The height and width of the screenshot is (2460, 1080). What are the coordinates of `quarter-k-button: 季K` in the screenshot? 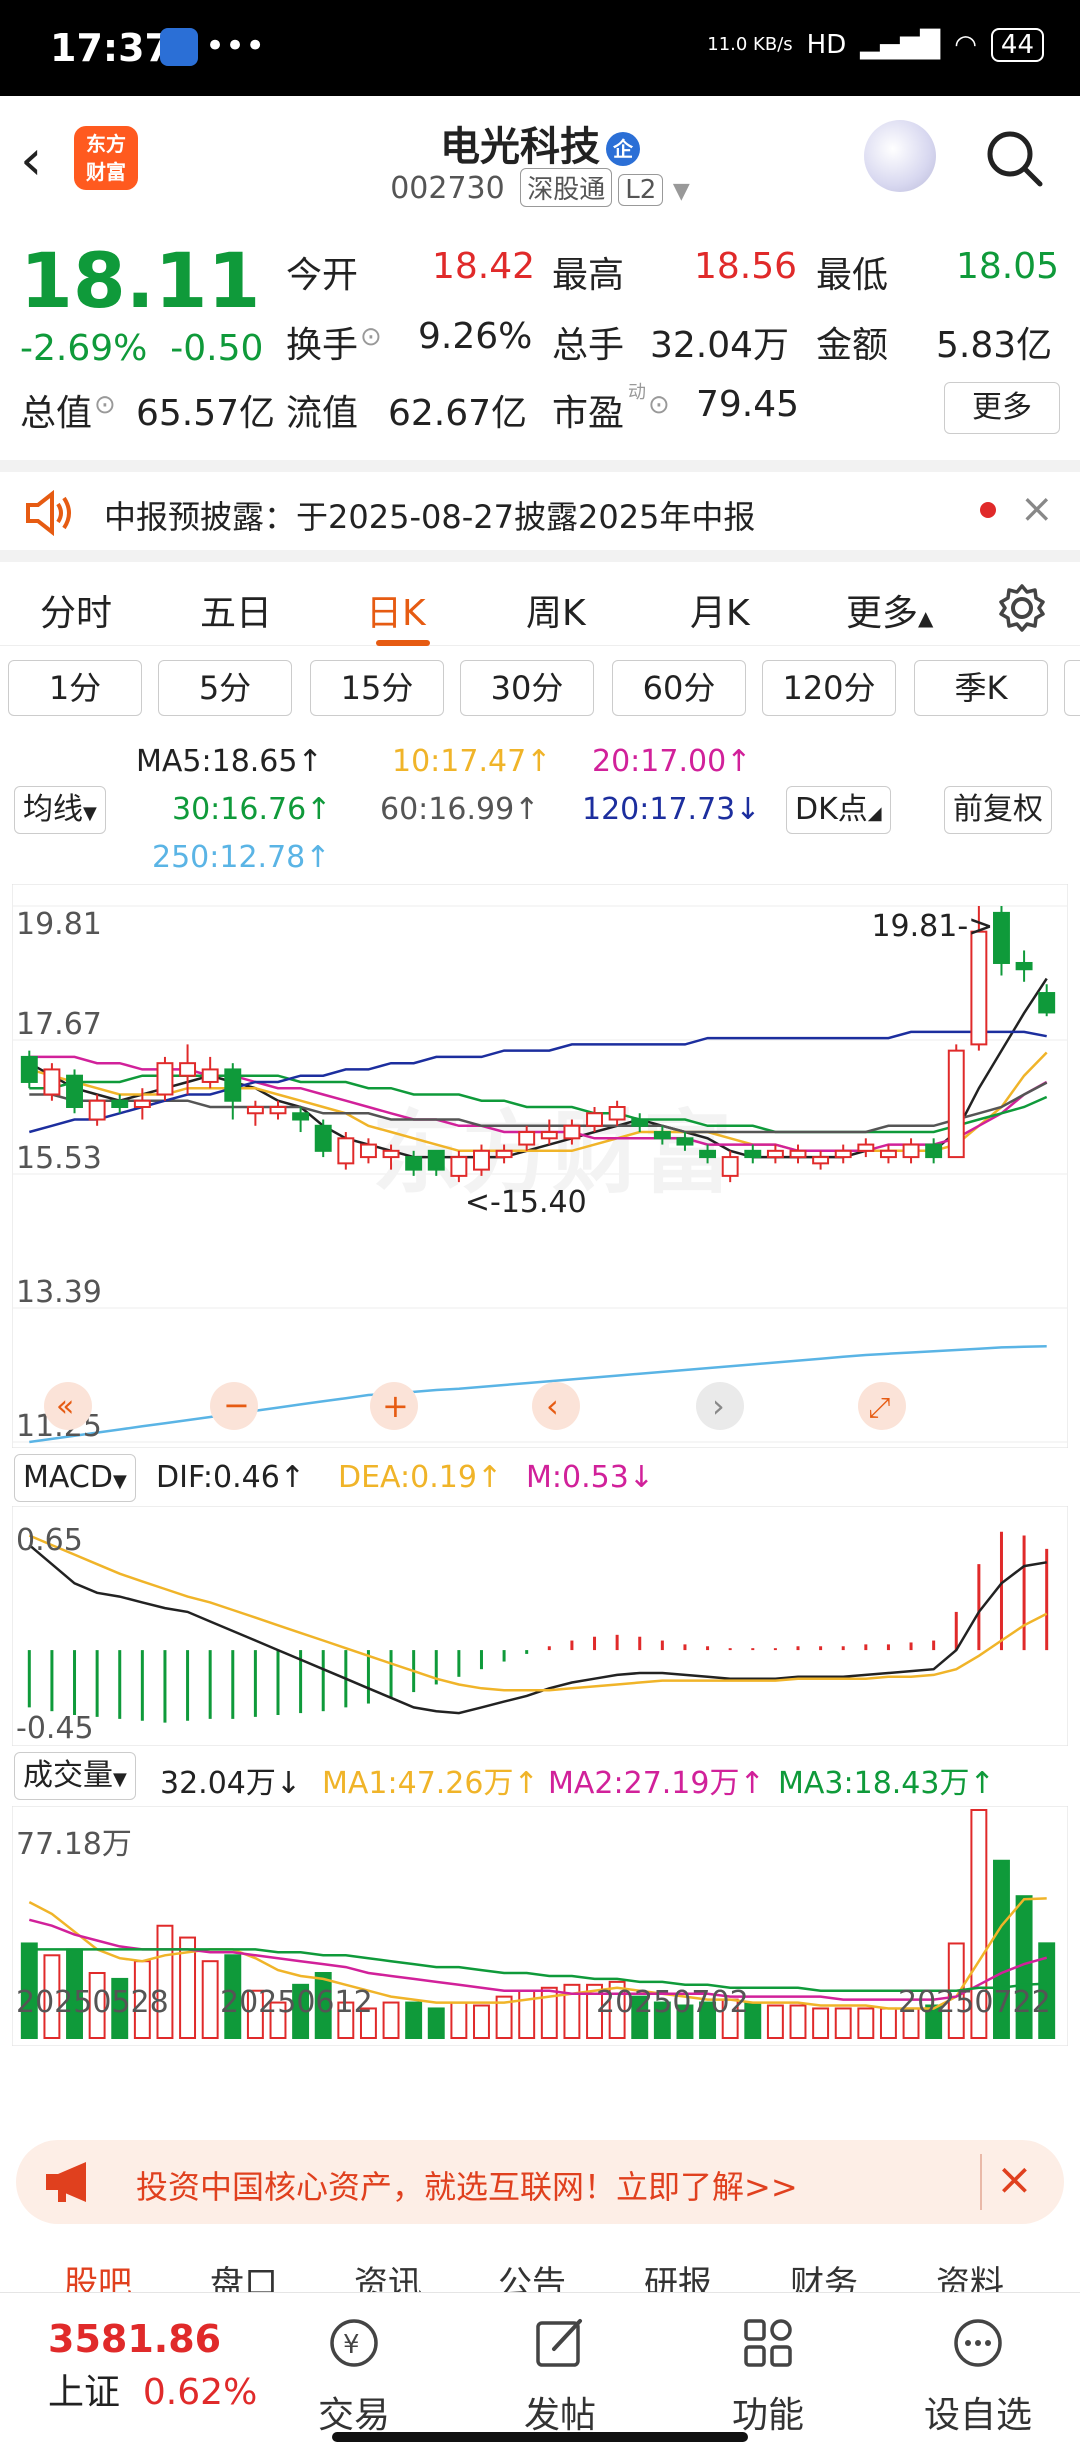 It's located at (981, 688).